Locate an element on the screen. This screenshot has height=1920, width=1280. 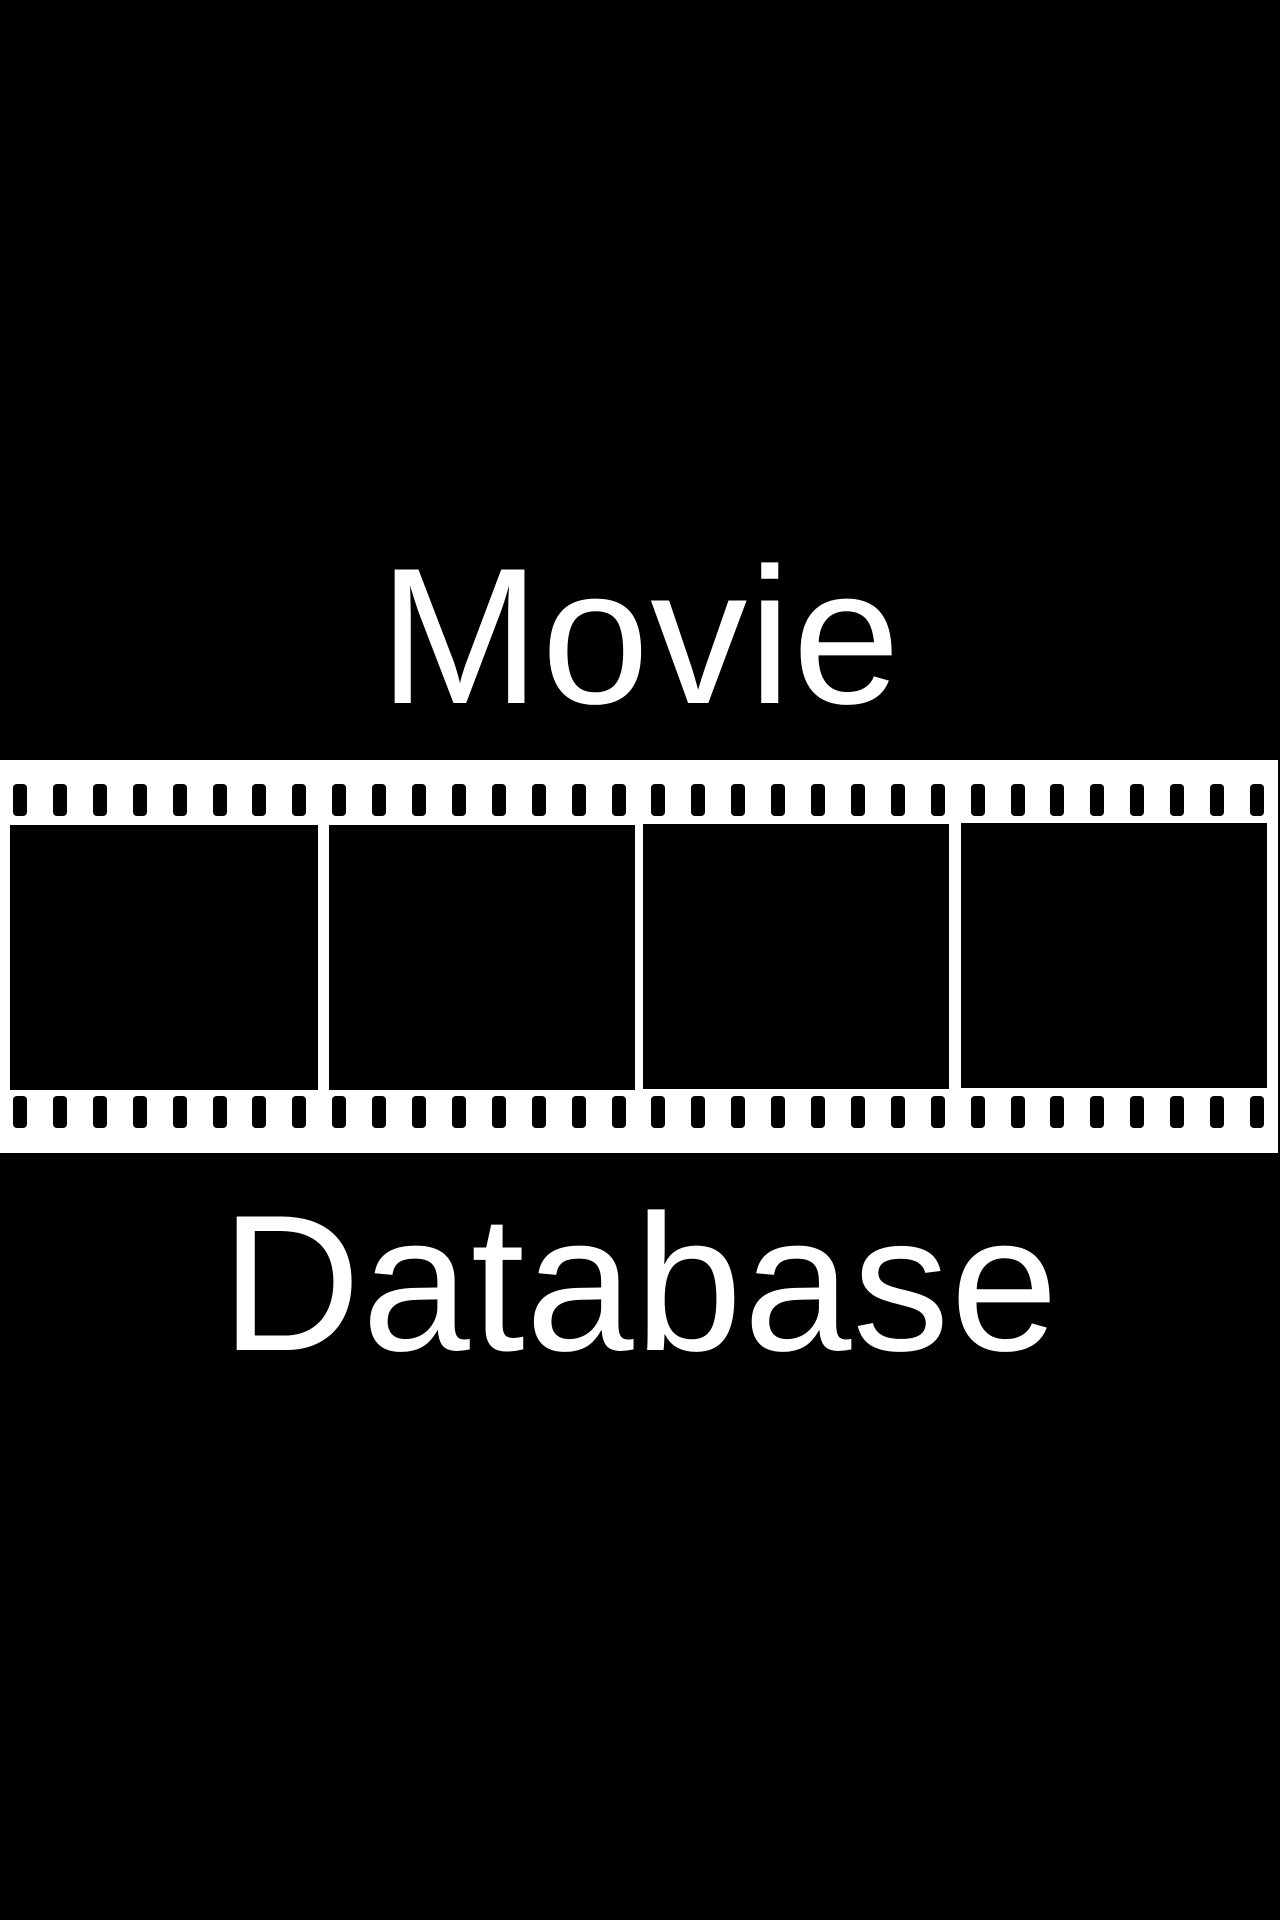
title-word-database: Database is located at coordinates (640, 1283).